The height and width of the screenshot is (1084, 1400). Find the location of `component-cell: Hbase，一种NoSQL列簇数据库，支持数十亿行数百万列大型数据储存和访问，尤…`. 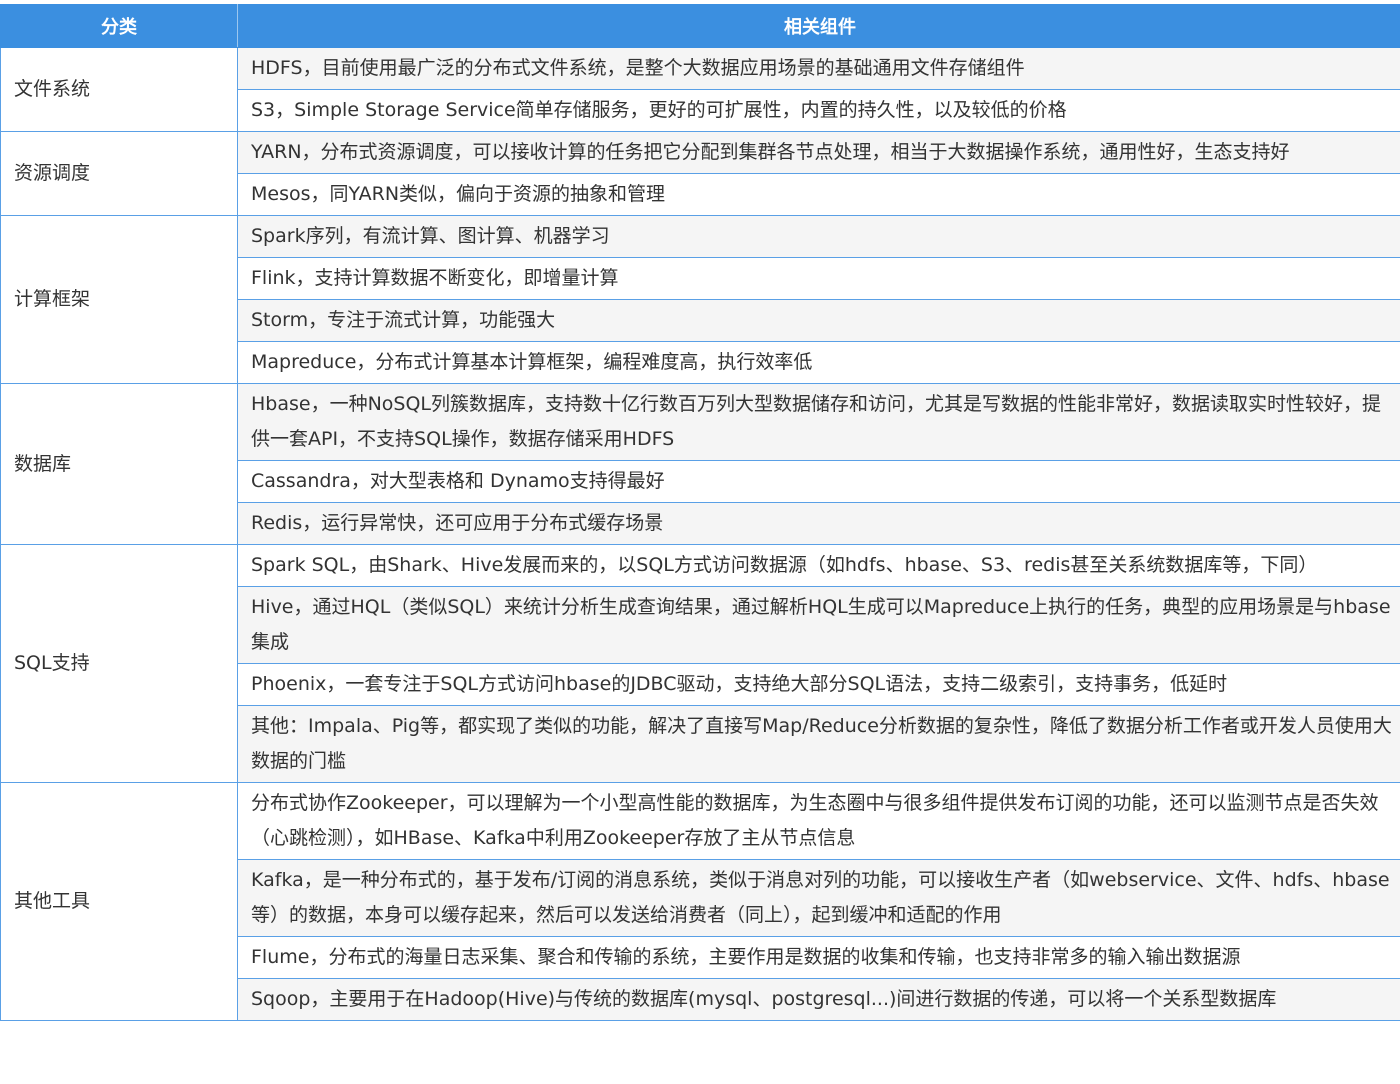

component-cell: Hbase，一种NoSQL列簇数据库，支持数十亿行数百万列大型数据储存和访问，尤… is located at coordinates (818, 422).